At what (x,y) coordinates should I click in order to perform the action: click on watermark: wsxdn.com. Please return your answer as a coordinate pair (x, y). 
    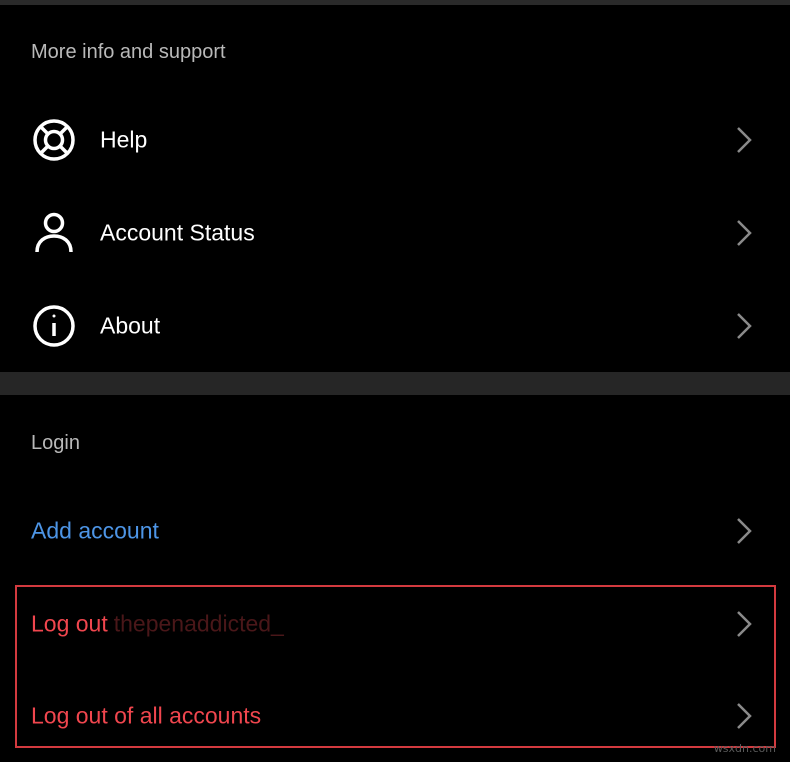
    Looking at the image, I should click on (744, 748).